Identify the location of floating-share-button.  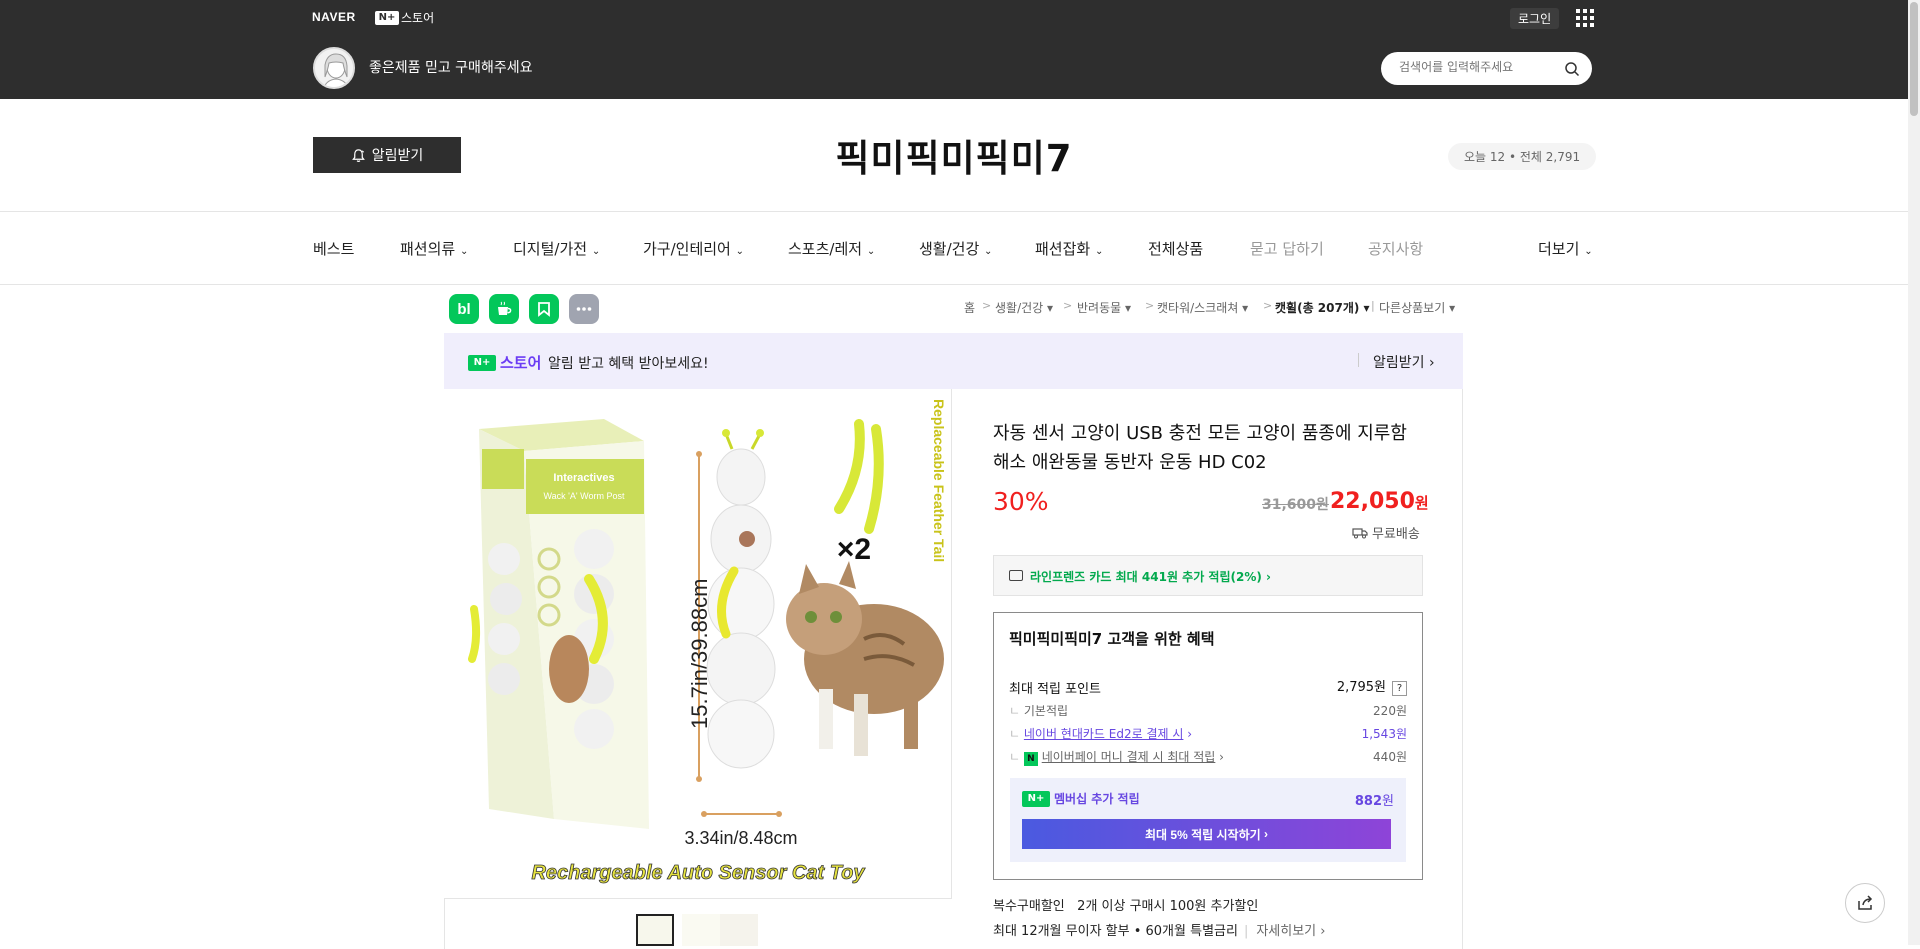
(1865, 903).